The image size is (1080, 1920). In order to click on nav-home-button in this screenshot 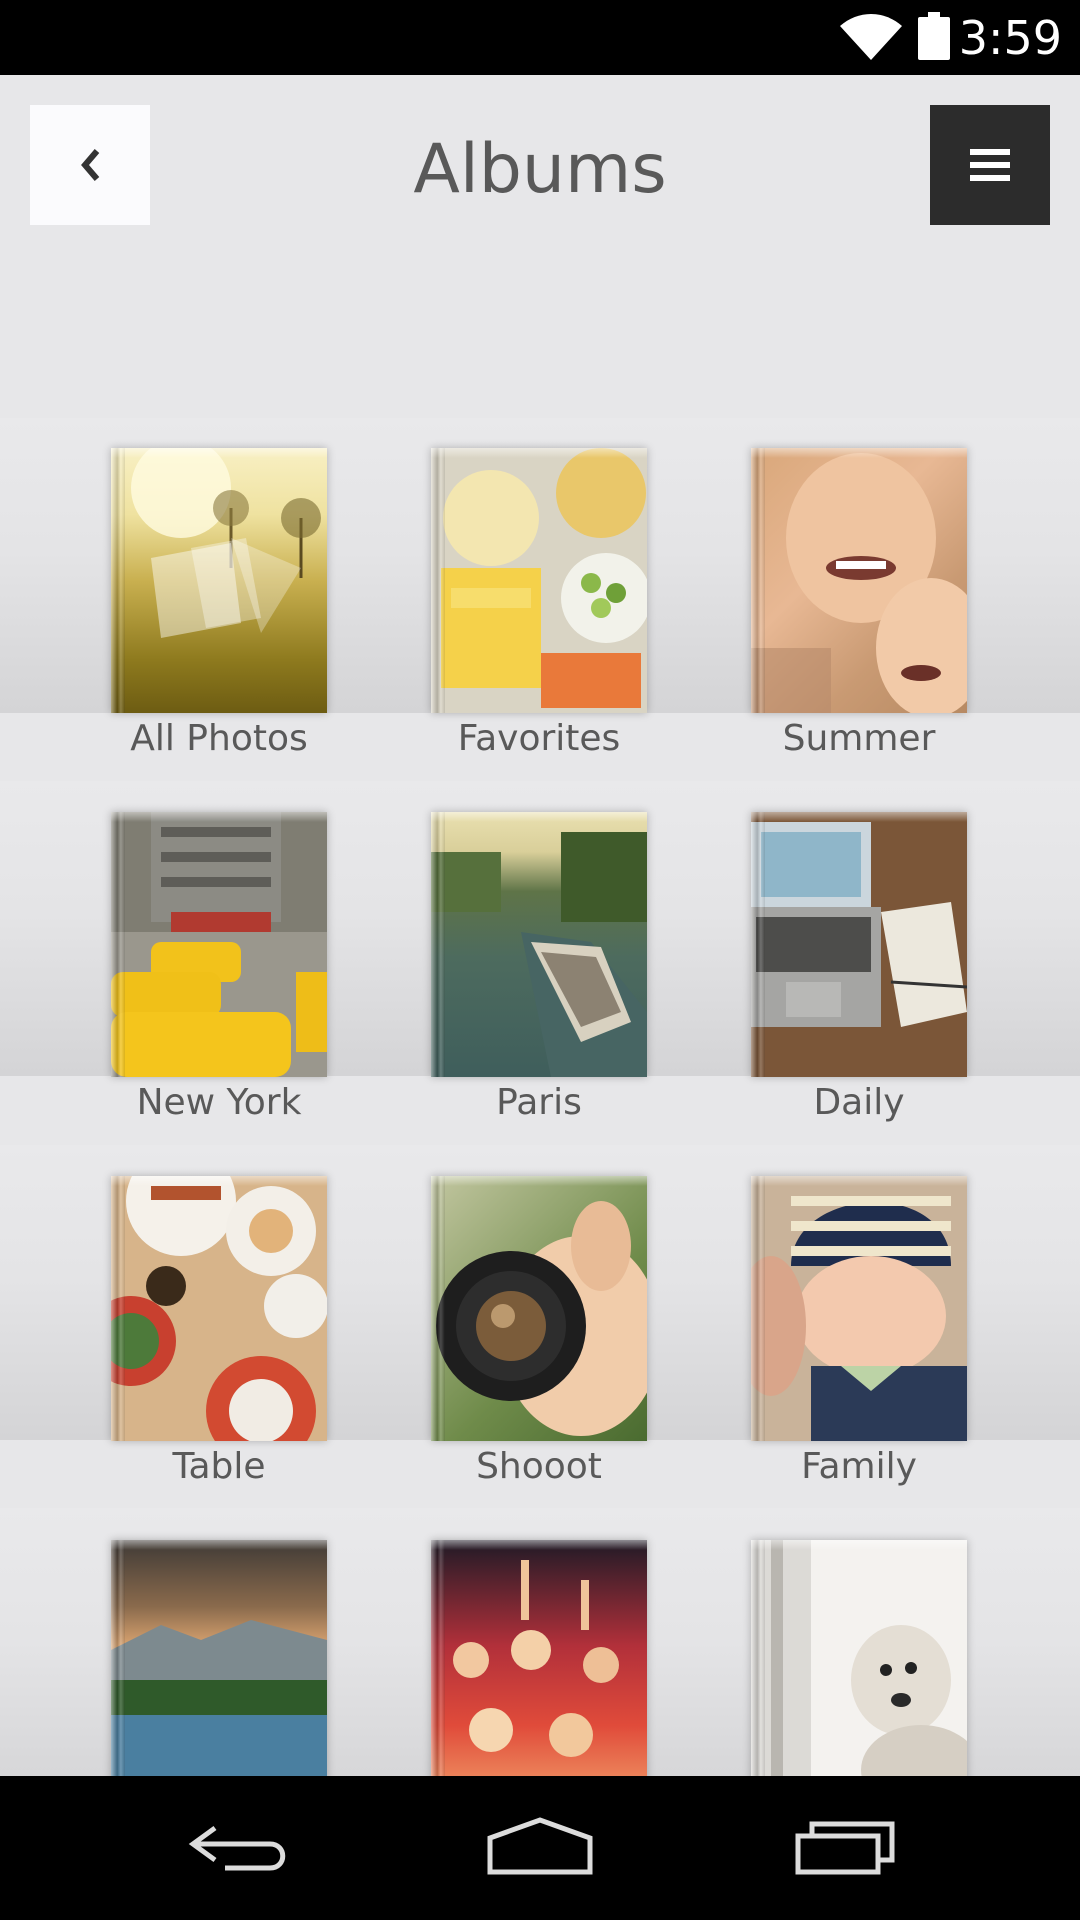, I will do `click(540, 1846)`.